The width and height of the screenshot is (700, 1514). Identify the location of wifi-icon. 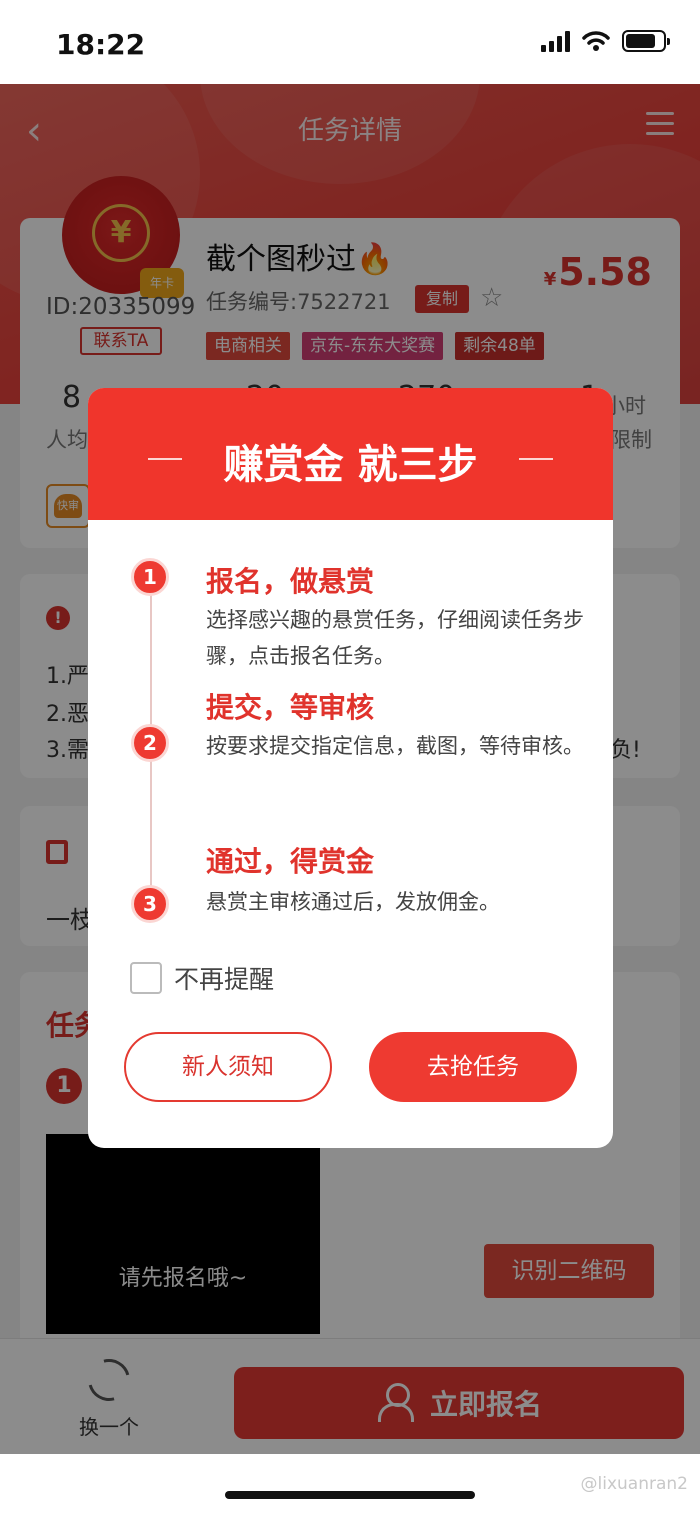
(596, 41).